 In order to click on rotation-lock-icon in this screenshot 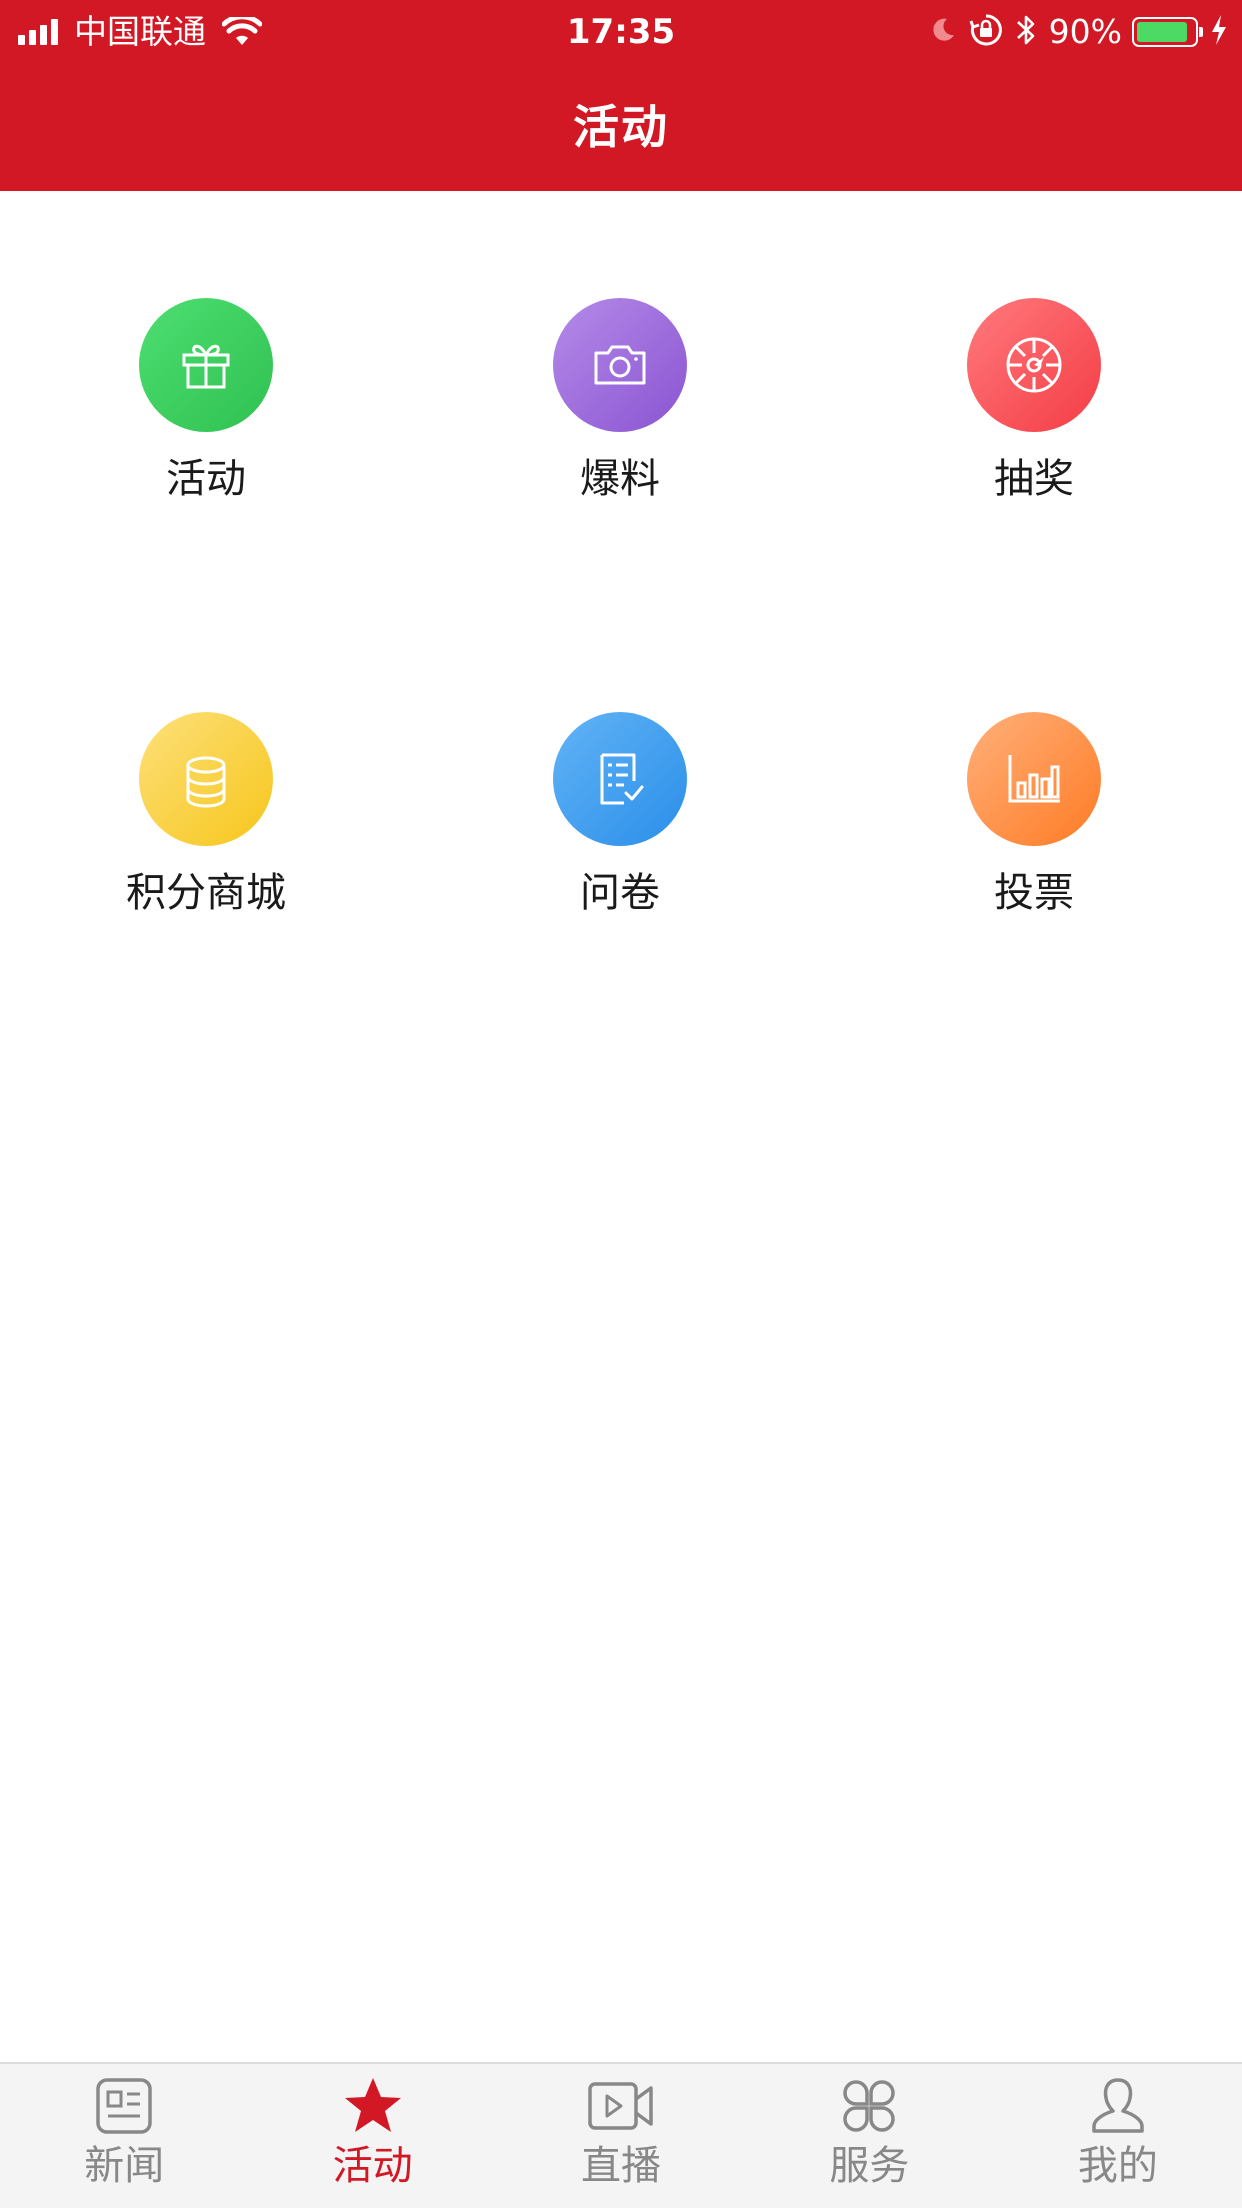, I will do `click(986, 32)`.